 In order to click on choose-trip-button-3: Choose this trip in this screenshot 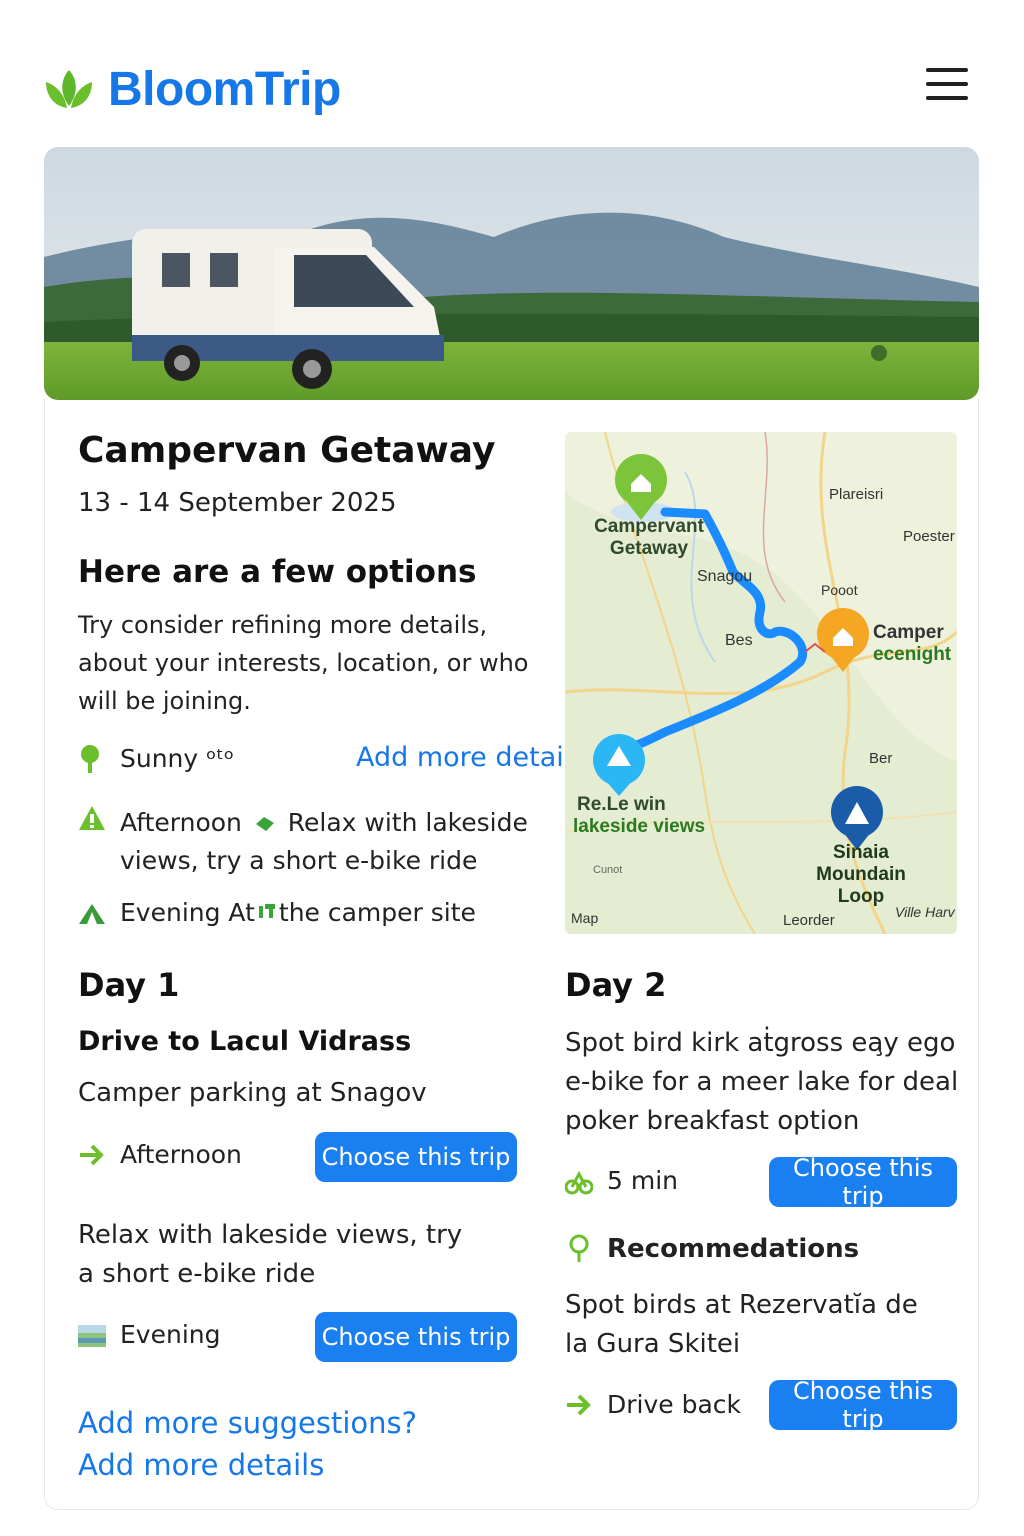, I will do `click(863, 1182)`.